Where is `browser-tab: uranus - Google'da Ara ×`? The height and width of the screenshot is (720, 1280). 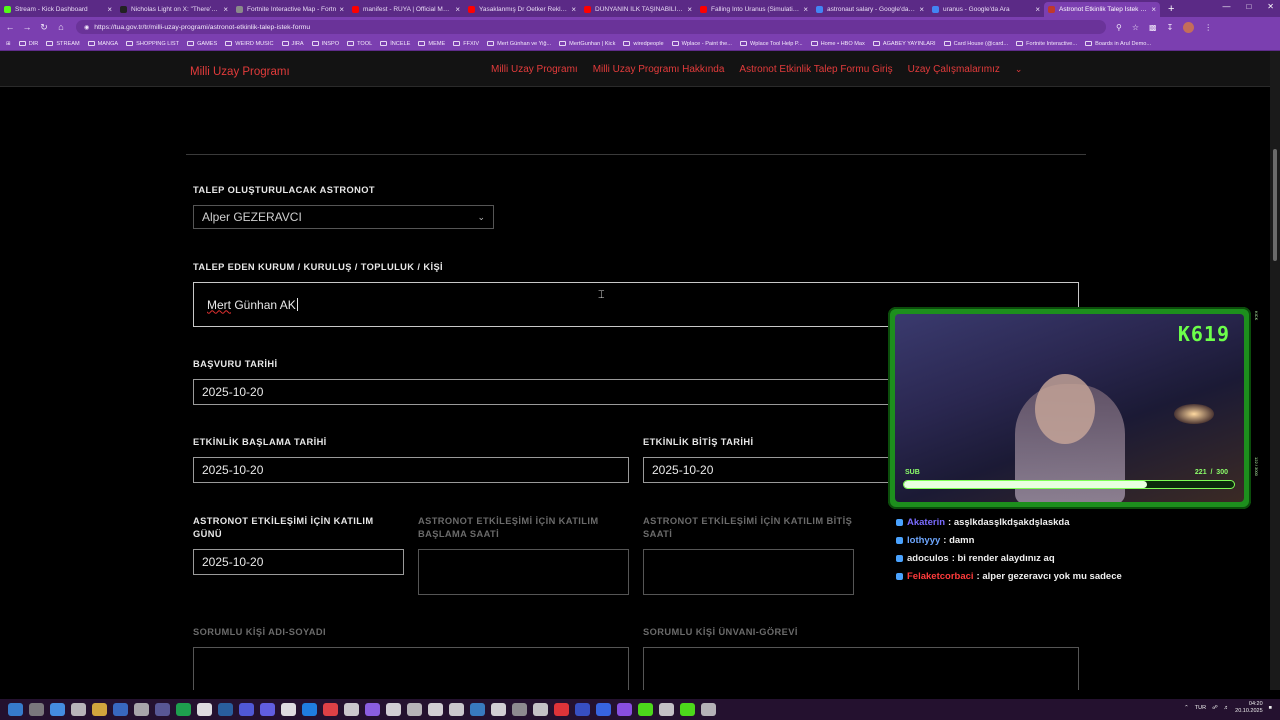
browser-tab: uranus - Google'da Ara × is located at coordinates (986, 9).